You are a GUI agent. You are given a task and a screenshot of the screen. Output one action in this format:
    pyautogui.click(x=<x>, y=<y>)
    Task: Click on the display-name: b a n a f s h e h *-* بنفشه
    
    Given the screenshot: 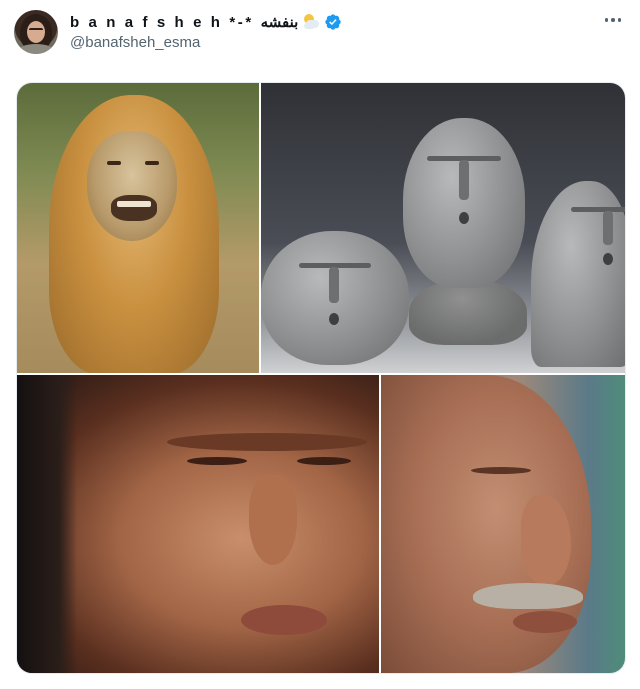 What is the action you would take?
    pyautogui.click(x=184, y=22)
    